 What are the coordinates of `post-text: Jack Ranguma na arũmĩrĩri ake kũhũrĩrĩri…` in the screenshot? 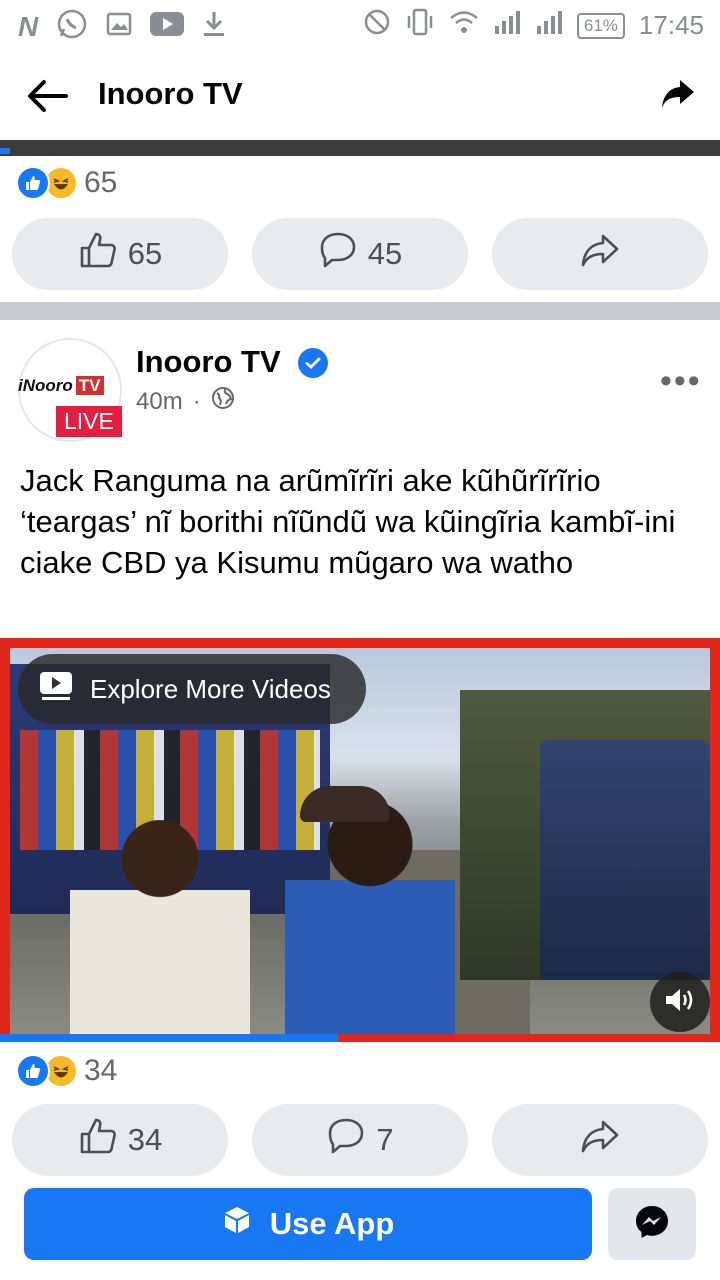 It's located at (348, 521).